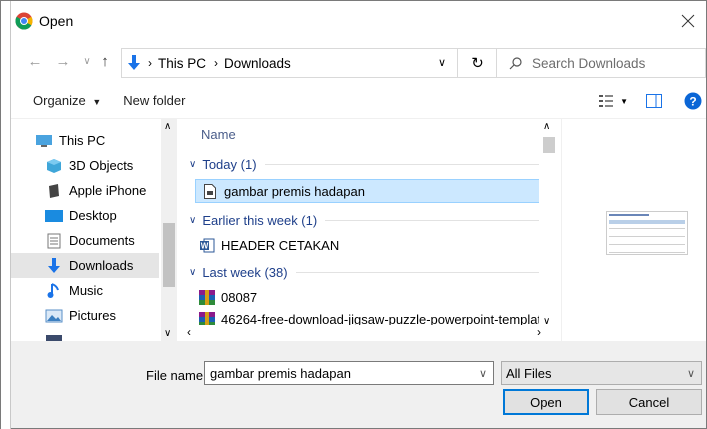 The image size is (707, 429). What do you see at coordinates (204, 245) in the screenshot?
I see `svg-text: W` at bounding box center [204, 245].